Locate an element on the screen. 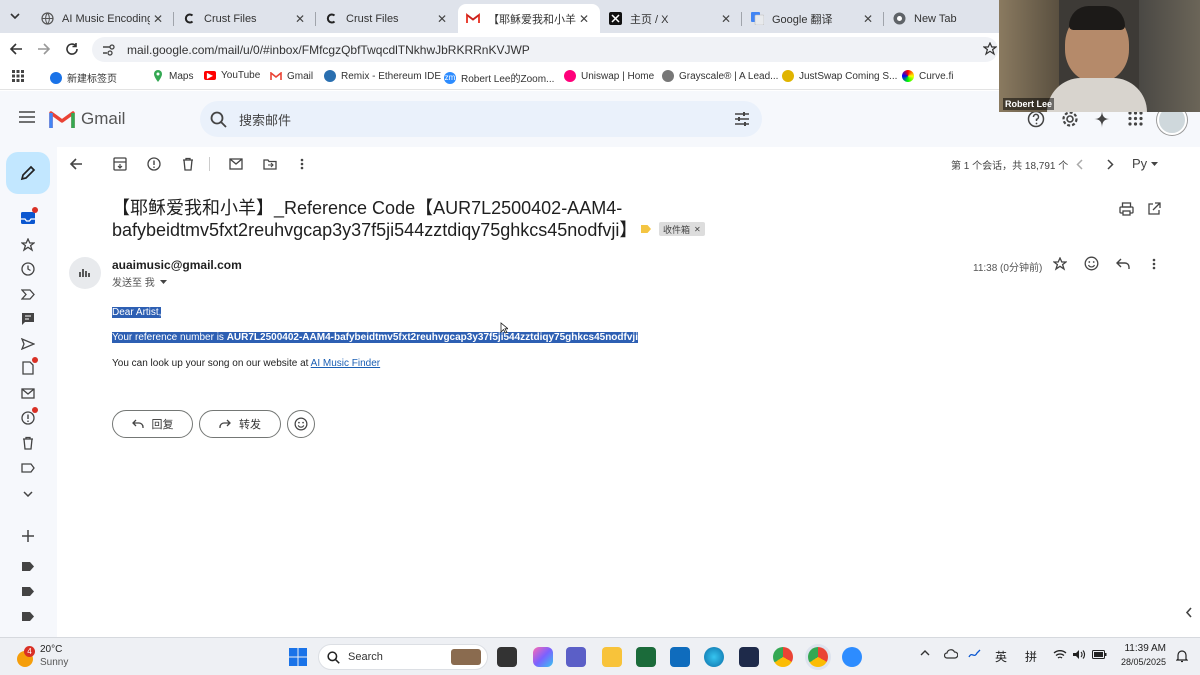  print-icon is located at coordinates (1126, 209).